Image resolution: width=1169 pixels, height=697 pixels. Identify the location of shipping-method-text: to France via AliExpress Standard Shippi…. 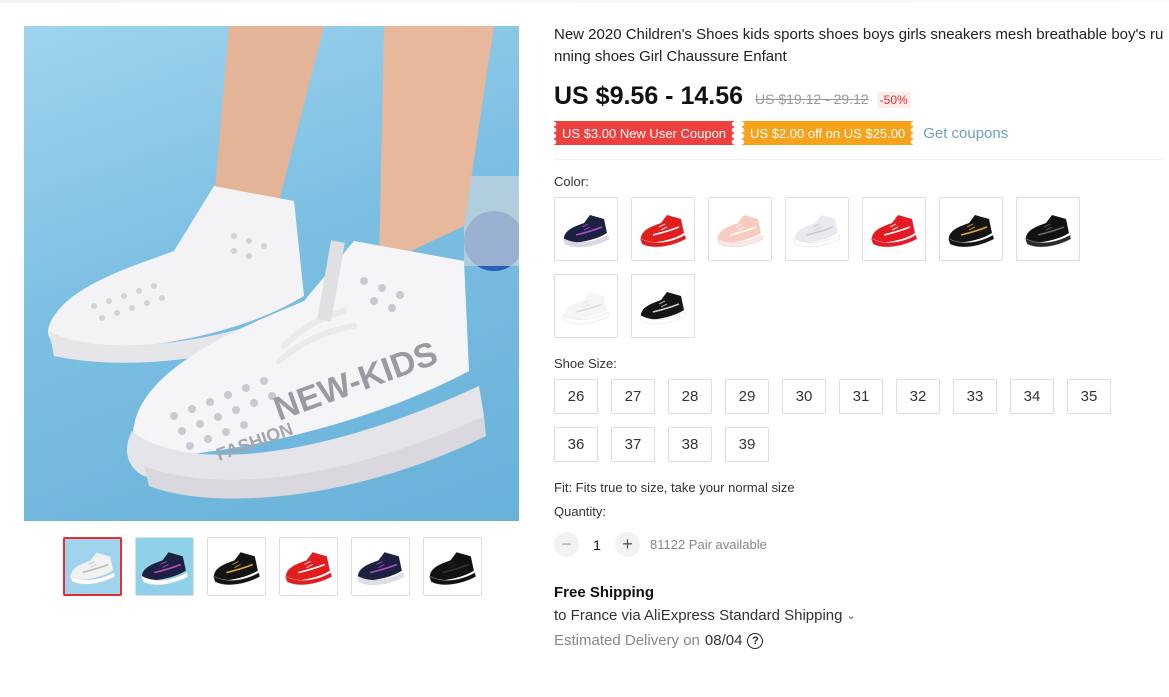
(698, 615).